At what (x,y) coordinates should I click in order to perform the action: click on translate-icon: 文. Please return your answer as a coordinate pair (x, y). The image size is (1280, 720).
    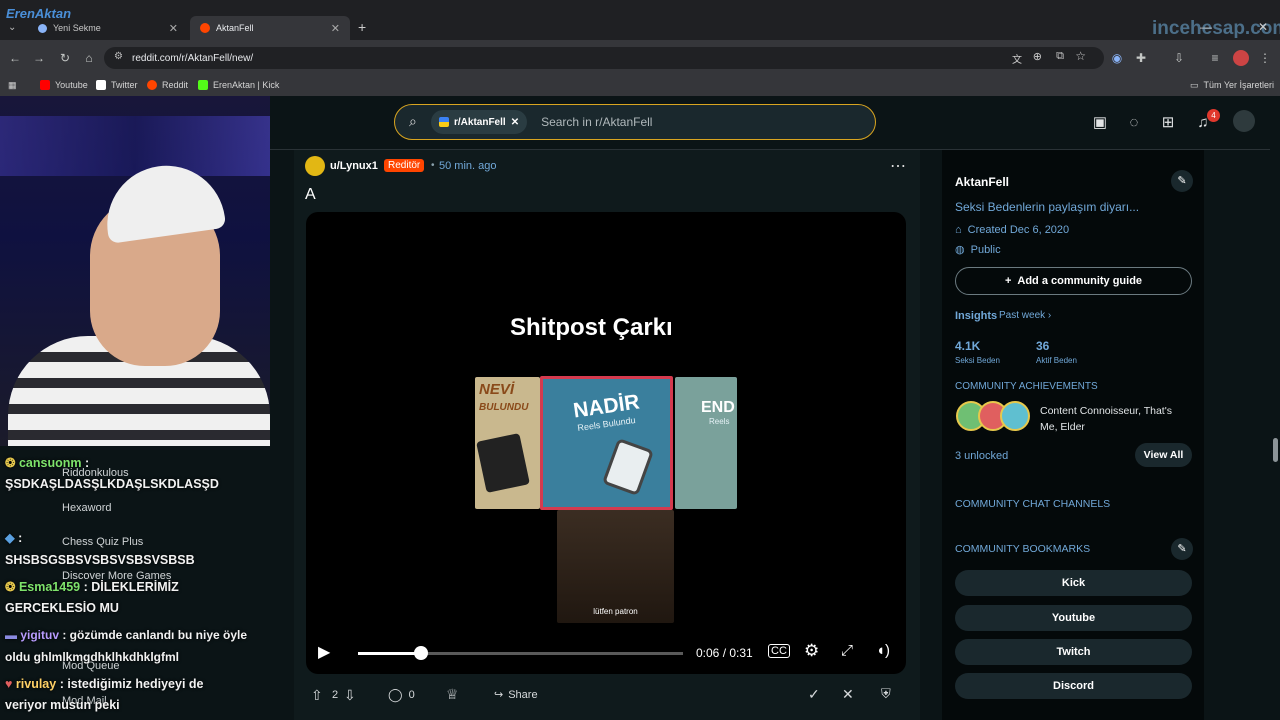
    Looking at the image, I should click on (1017, 58).